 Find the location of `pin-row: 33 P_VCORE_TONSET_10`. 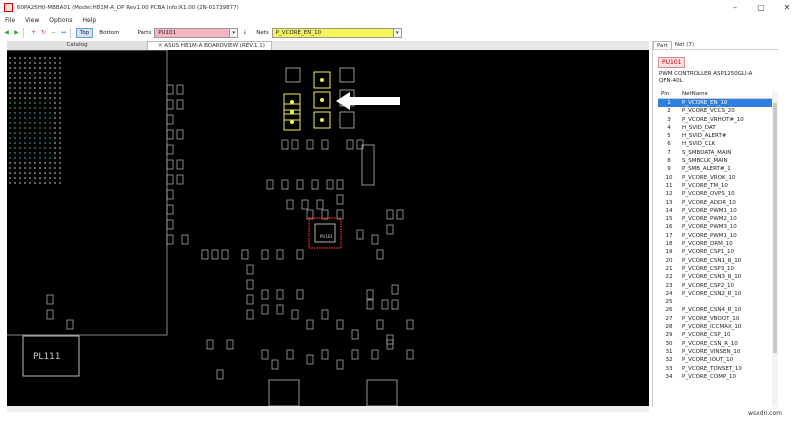

pin-row: 33 P_VCORE_TONSET_10 is located at coordinates (715, 369).